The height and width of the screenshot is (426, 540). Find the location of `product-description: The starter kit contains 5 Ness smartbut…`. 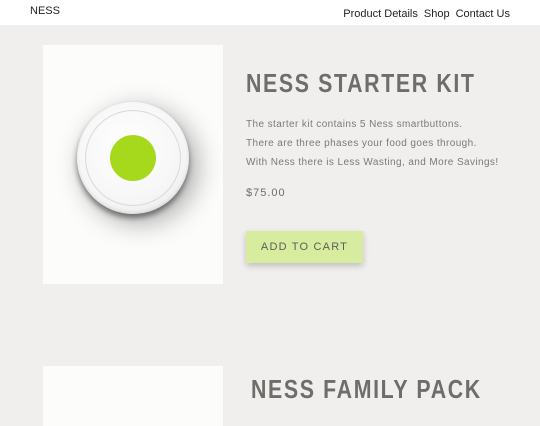

product-description: The starter kit contains 5 Ness smartbut… is located at coordinates (388, 143).